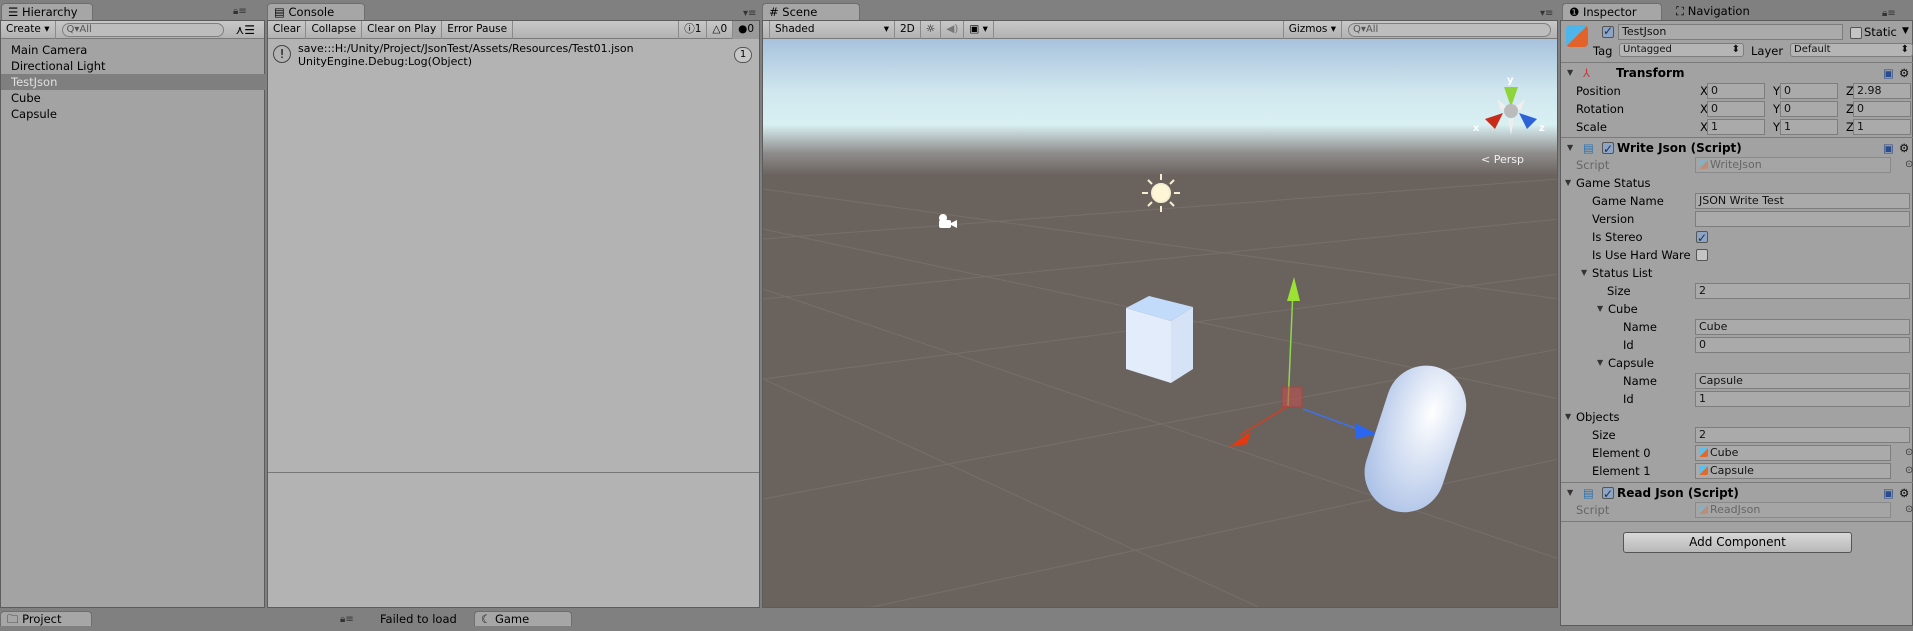 The image size is (1913, 631). What do you see at coordinates (1802, 399) in the screenshot?
I see `status-item-id-input: 1` at bounding box center [1802, 399].